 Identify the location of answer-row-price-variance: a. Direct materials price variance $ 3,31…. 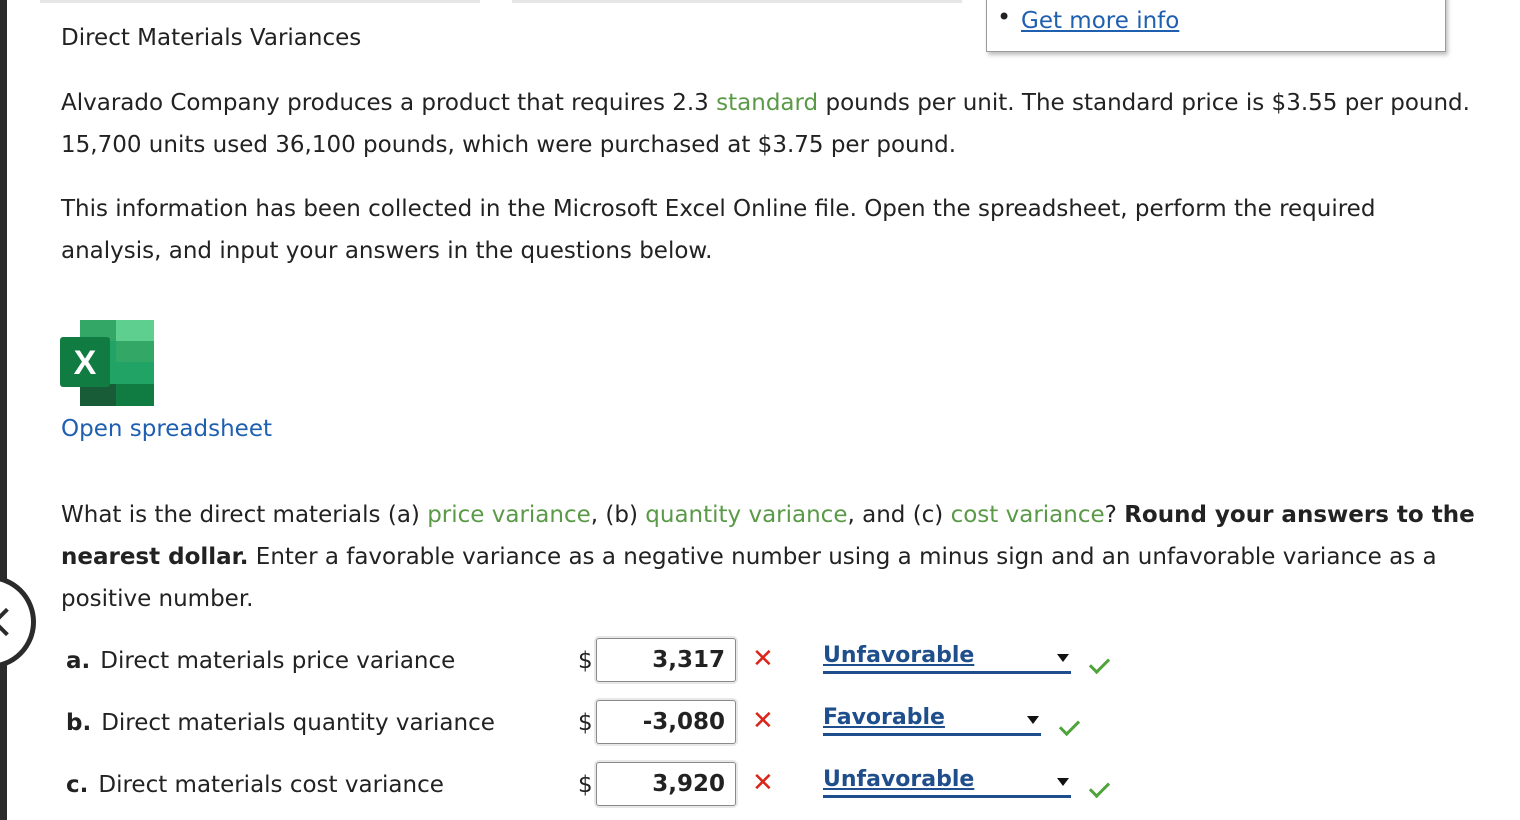
(760, 661).